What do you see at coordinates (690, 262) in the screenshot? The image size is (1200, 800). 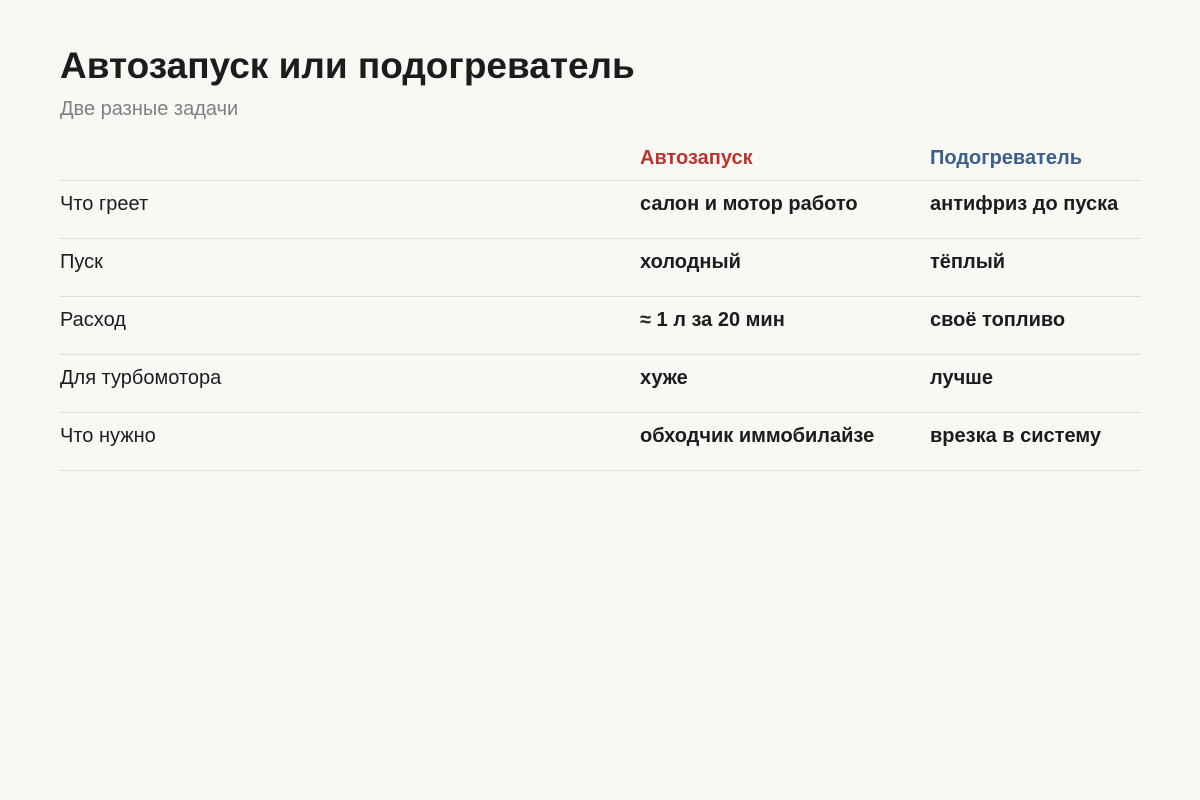 I see `autostart-value: холодный` at bounding box center [690, 262].